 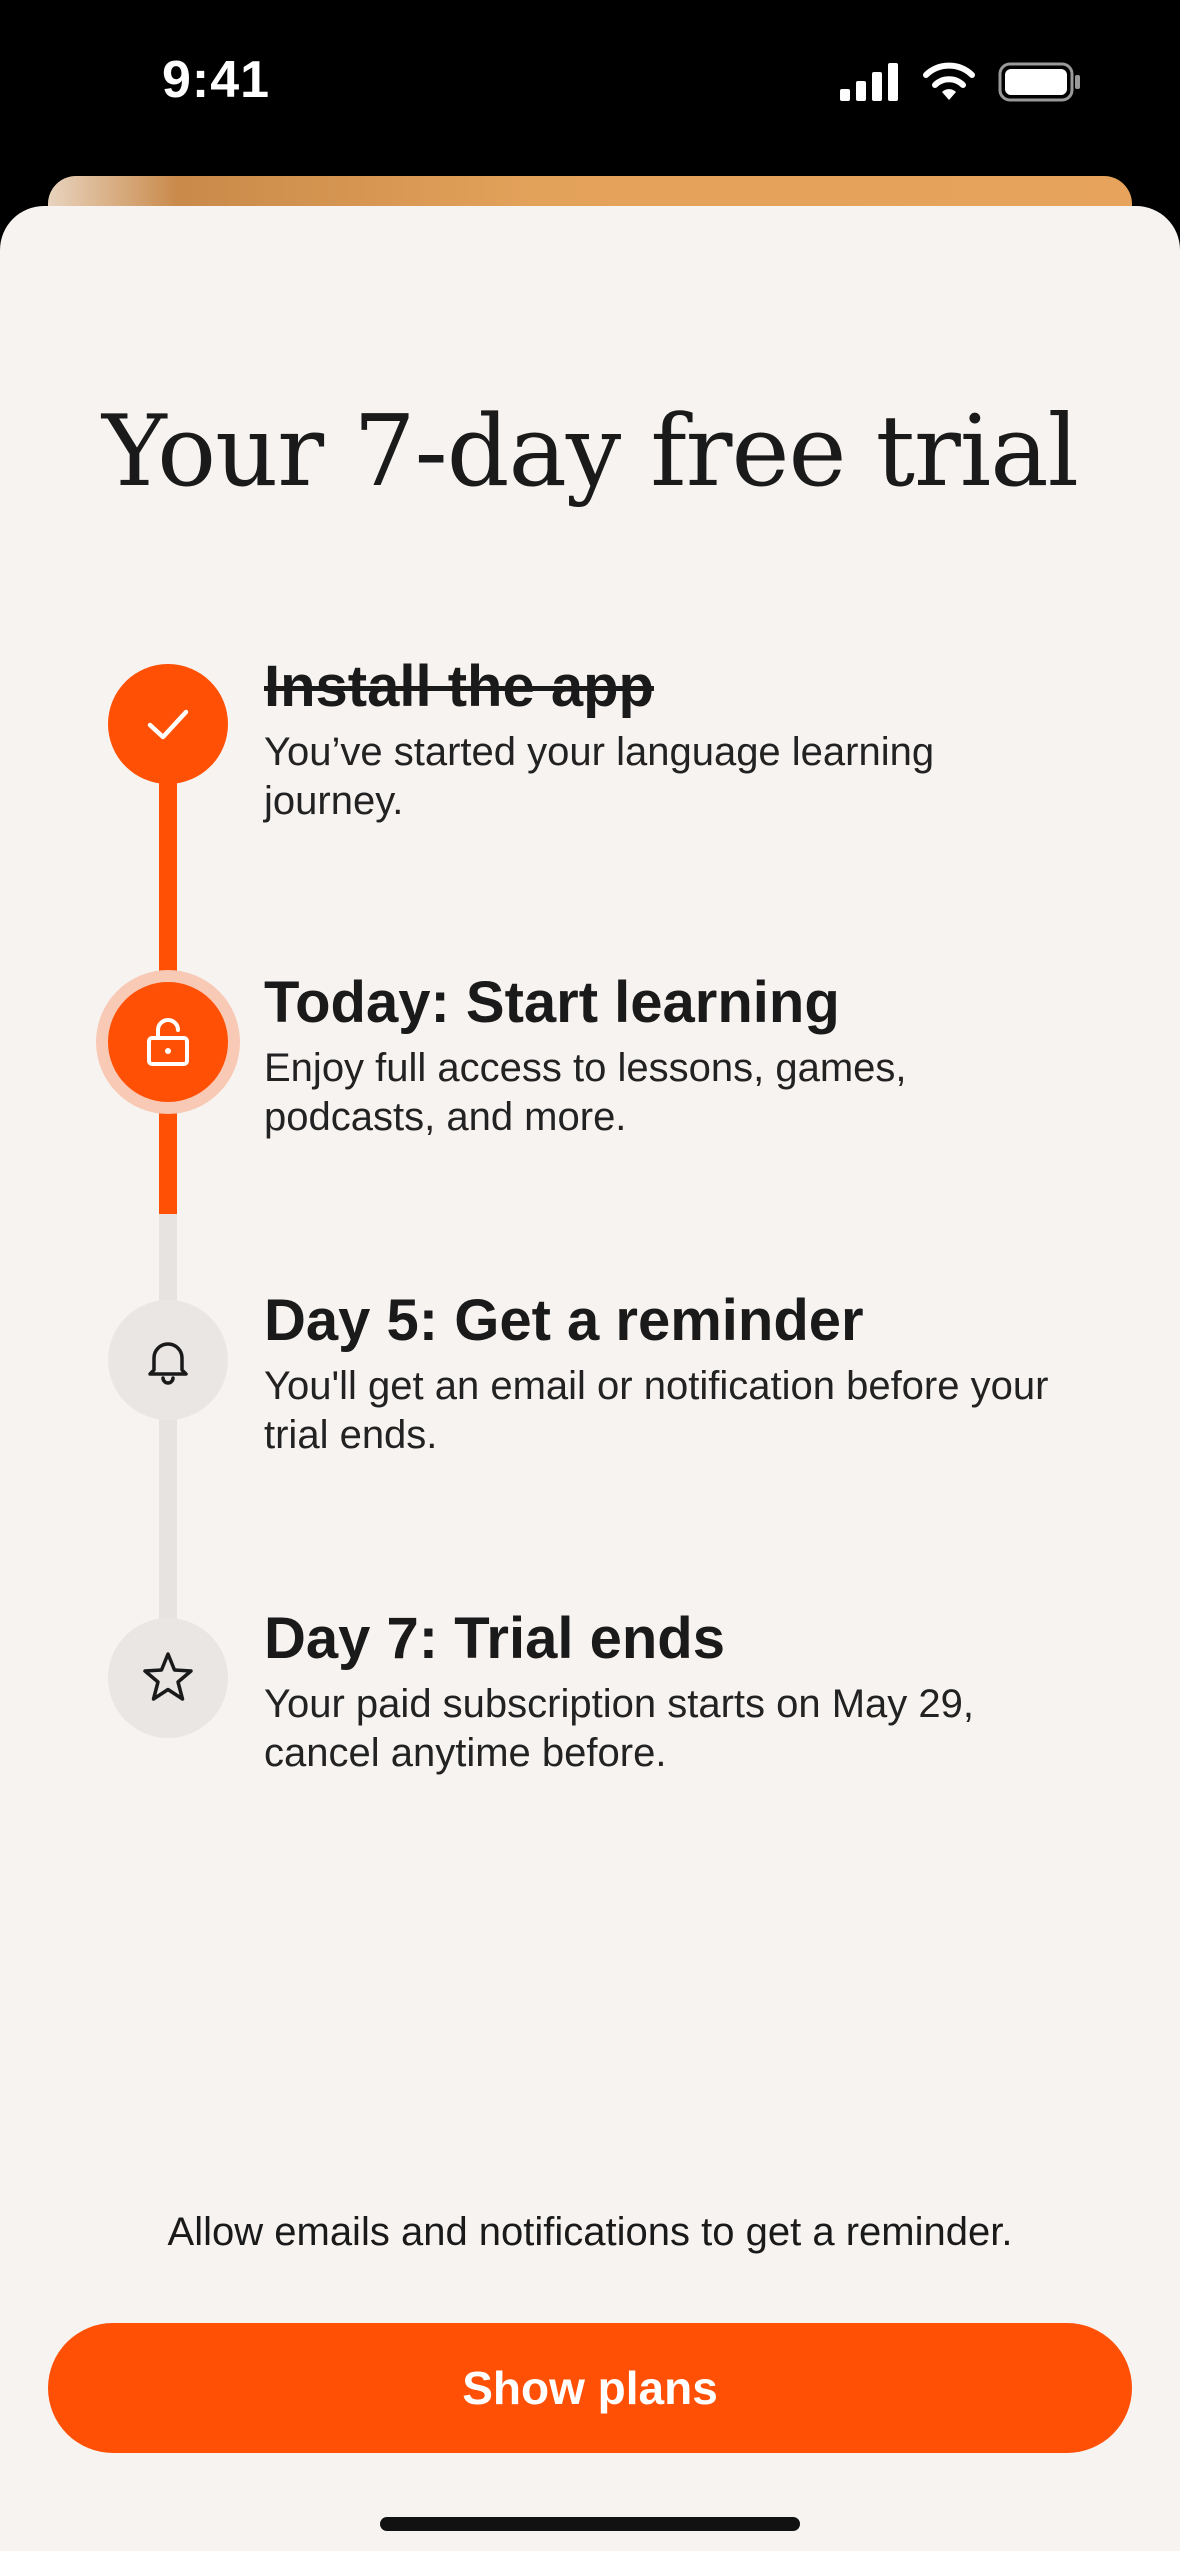 What do you see at coordinates (590, 2388) in the screenshot?
I see `show-plans-button: Show plans` at bounding box center [590, 2388].